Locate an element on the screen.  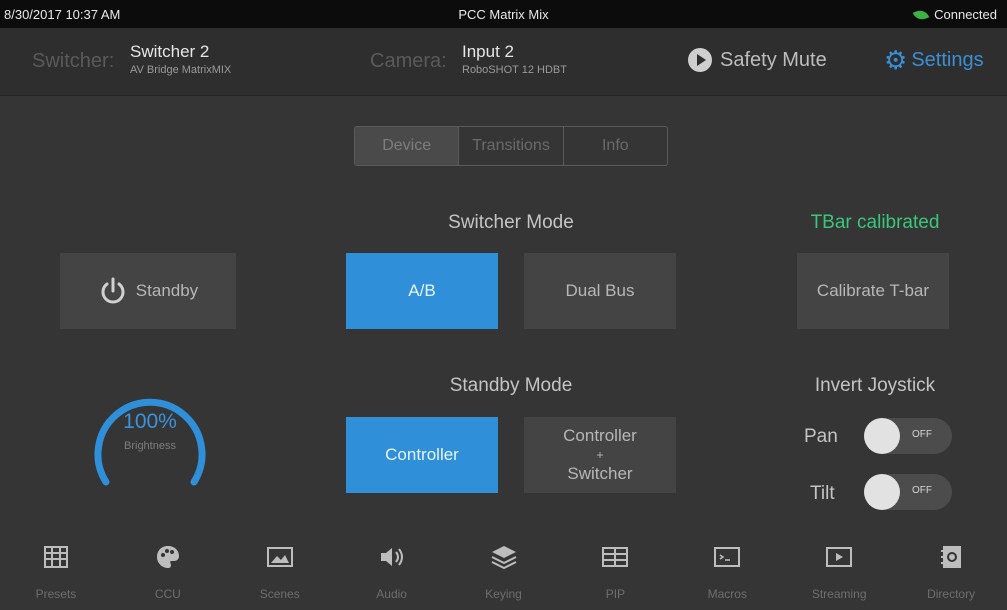
nav-keying: Keying is located at coordinates (504, 572).